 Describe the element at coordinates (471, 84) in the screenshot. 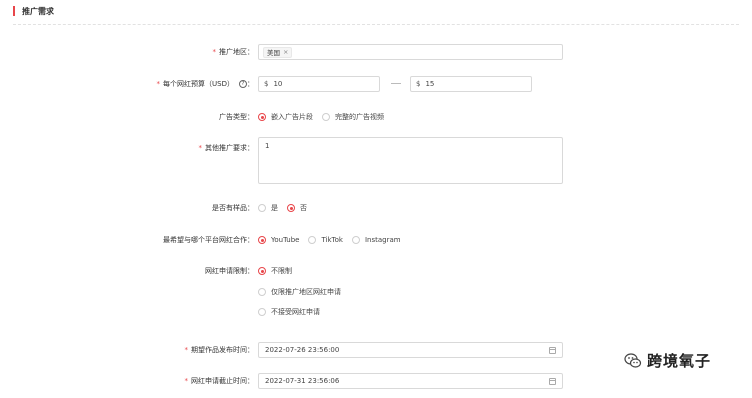

I see `budget-max-input: $ 15` at that location.